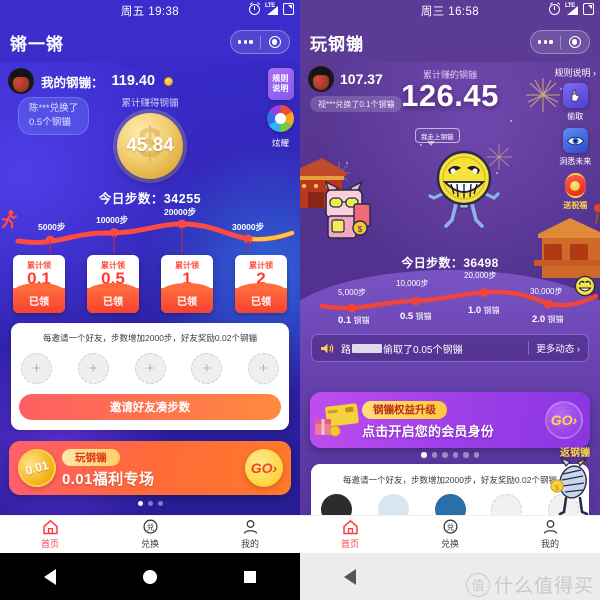 The width and height of the screenshot is (600, 600). Describe the element at coordinates (412, 283) in the screenshot. I see `milestone-top-2: 10,000步` at that location.